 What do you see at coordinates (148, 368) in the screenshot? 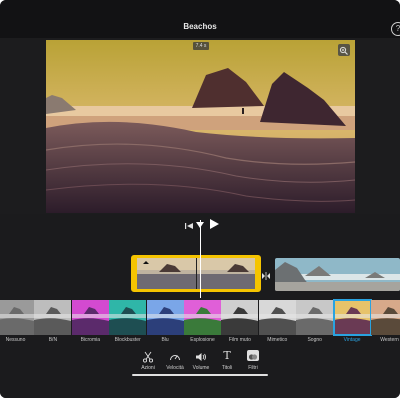
I see `actions-label: Azioni` at bounding box center [148, 368].